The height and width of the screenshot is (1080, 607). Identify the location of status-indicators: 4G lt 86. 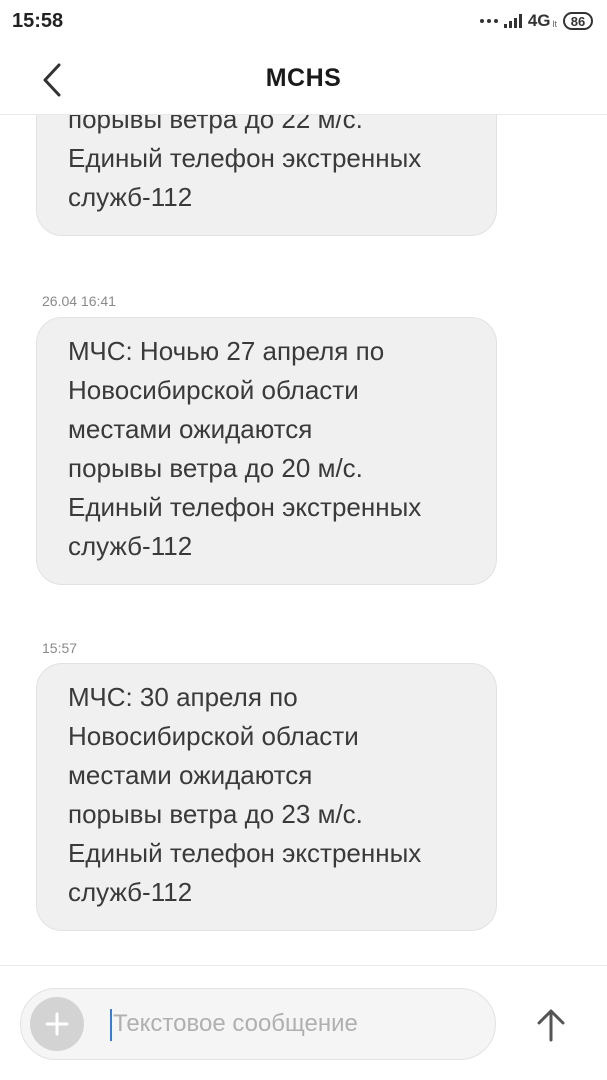
(536, 21).